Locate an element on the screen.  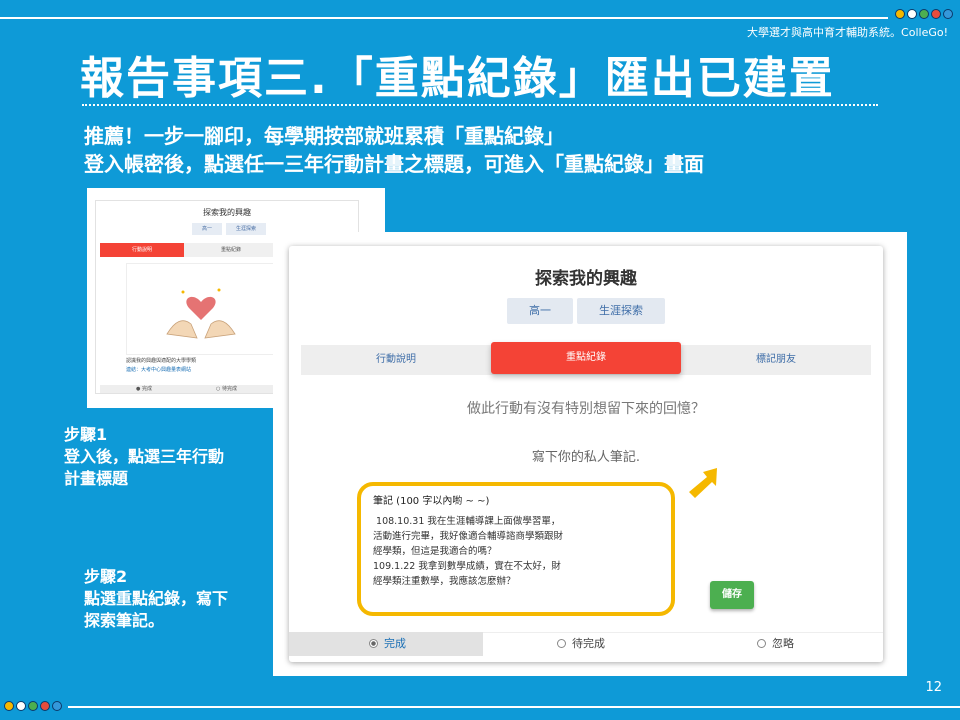
intro-line-2: 登入帳密後，點選任一三年行動計畫之標題，可進入「重點紀錄」畫面 is located at coordinates (394, 164).